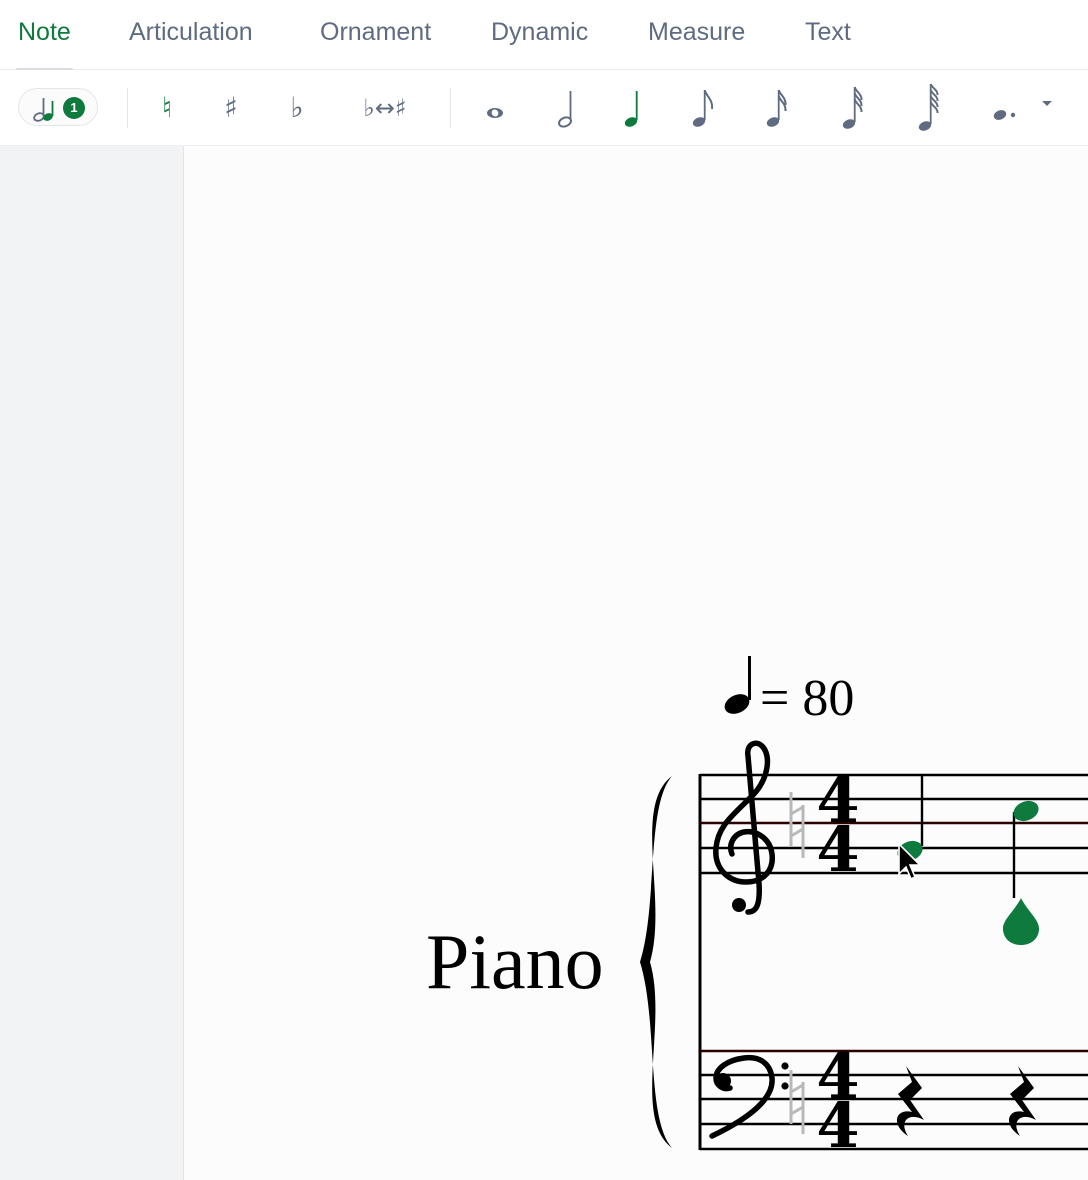  I want to click on instrument-name: Piano, so click(515, 961).